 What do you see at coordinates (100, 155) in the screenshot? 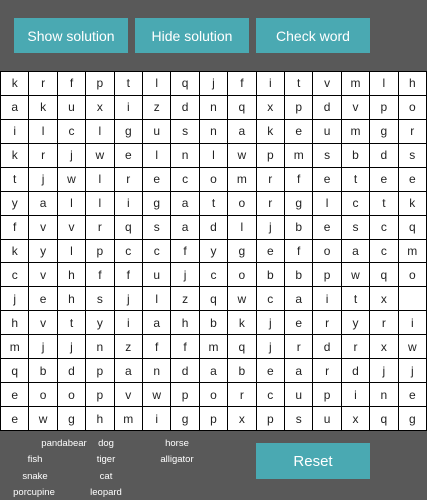
I see `grid-cell: w` at bounding box center [100, 155].